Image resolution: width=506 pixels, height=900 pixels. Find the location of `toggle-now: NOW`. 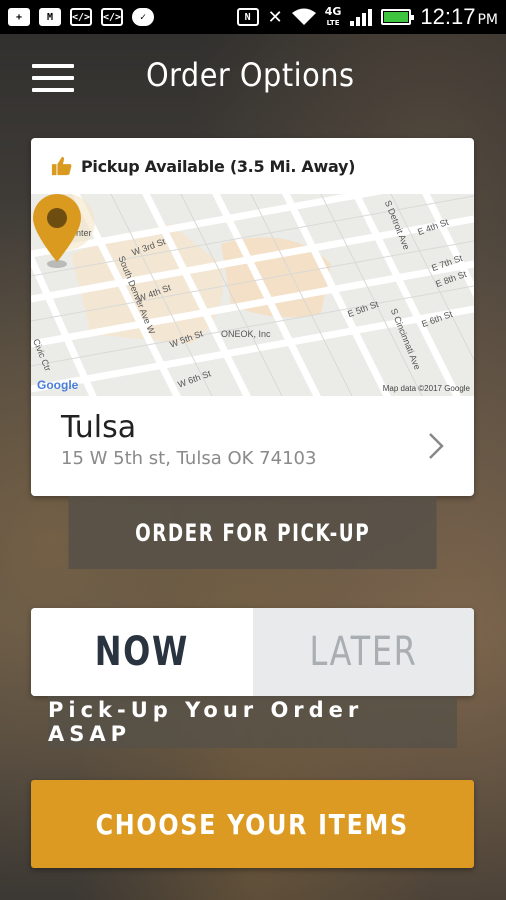

toggle-now: NOW is located at coordinates (142, 652).